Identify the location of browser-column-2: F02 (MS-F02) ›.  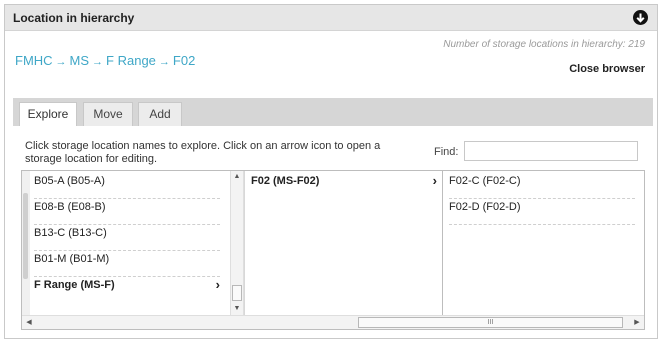
(343, 243).